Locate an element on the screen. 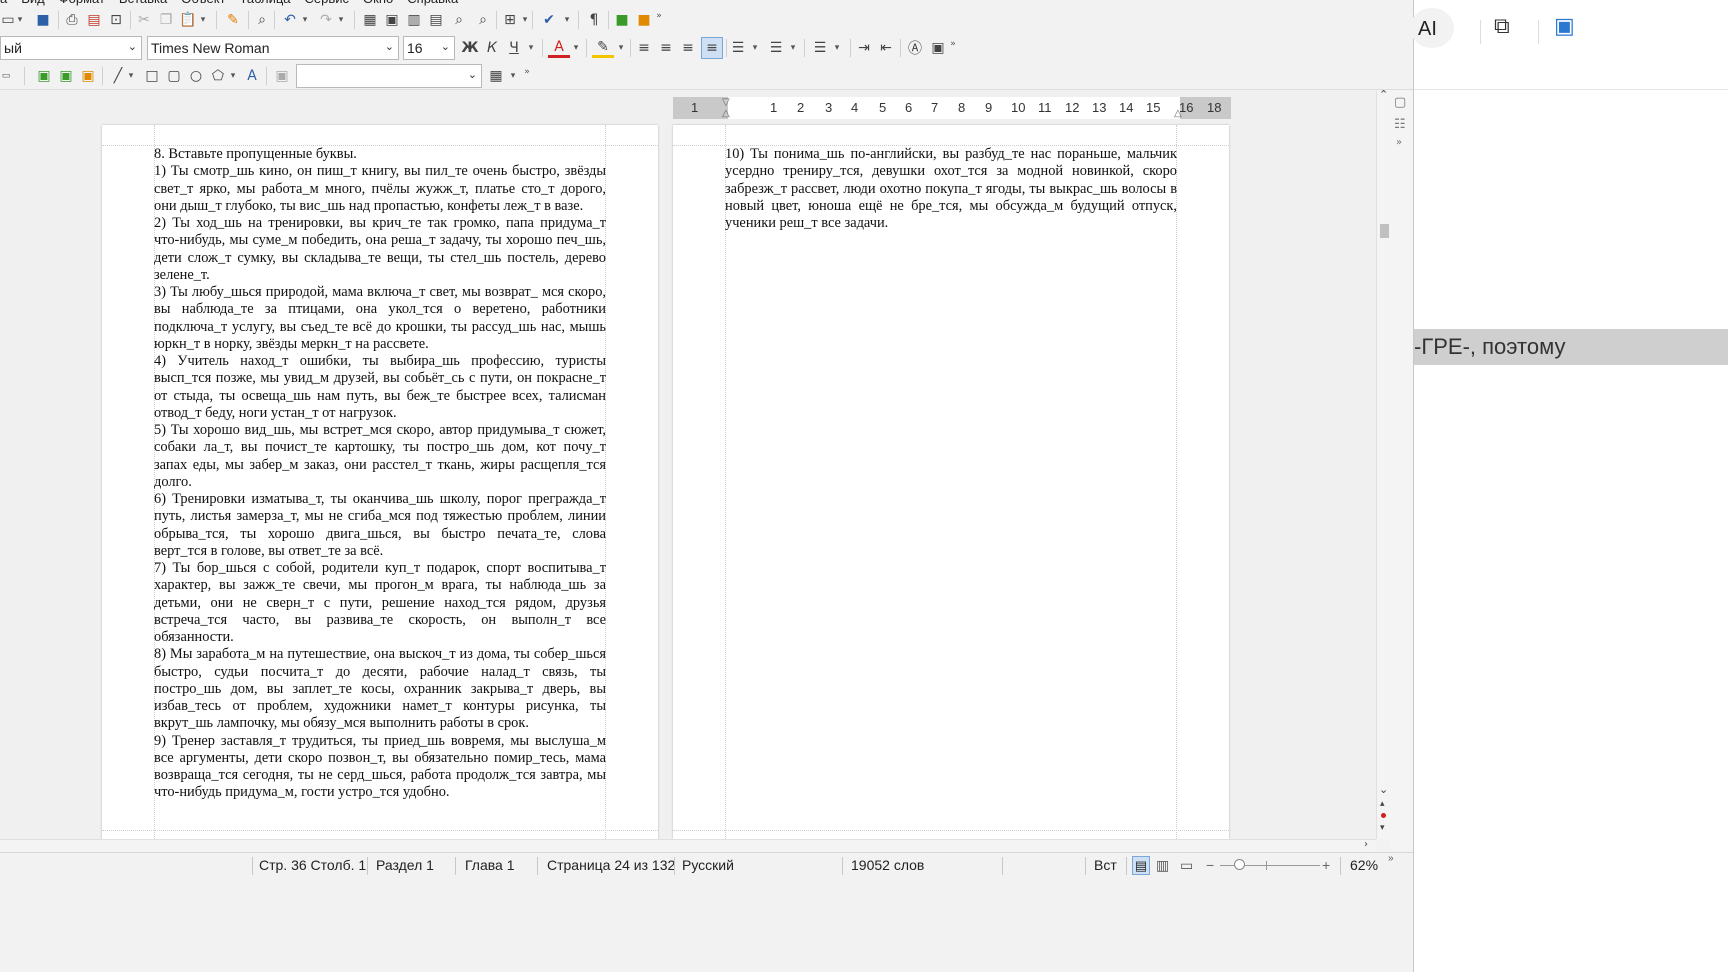 The width and height of the screenshot is (1728, 972). paragraph-dialog-icon: ▣ is located at coordinates (938, 48).